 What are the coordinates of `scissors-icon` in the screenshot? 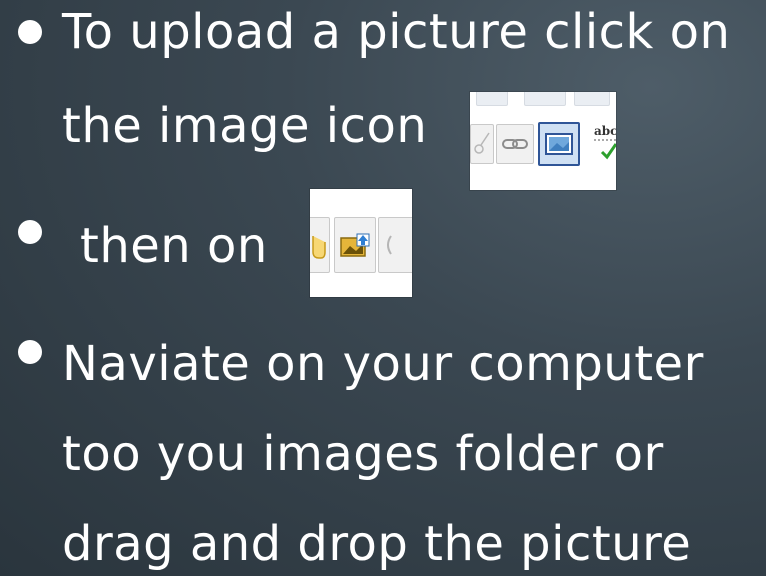 It's located at (482, 144).